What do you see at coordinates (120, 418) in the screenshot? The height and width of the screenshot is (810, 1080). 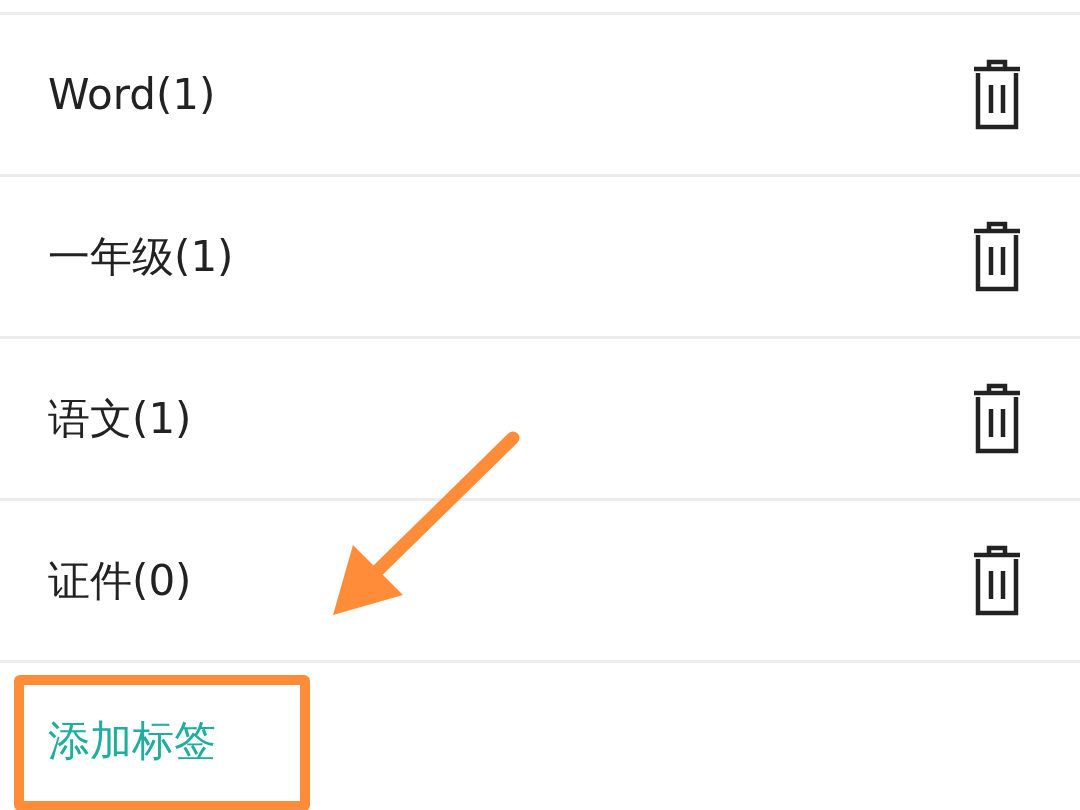 I see `tag-name: 语文(1)` at bounding box center [120, 418].